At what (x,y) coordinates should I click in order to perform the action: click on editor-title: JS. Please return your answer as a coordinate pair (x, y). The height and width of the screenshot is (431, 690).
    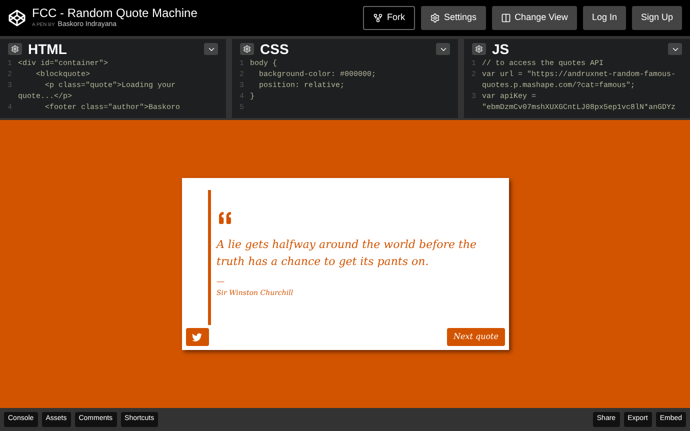
    Looking at the image, I should click on (501, 49).